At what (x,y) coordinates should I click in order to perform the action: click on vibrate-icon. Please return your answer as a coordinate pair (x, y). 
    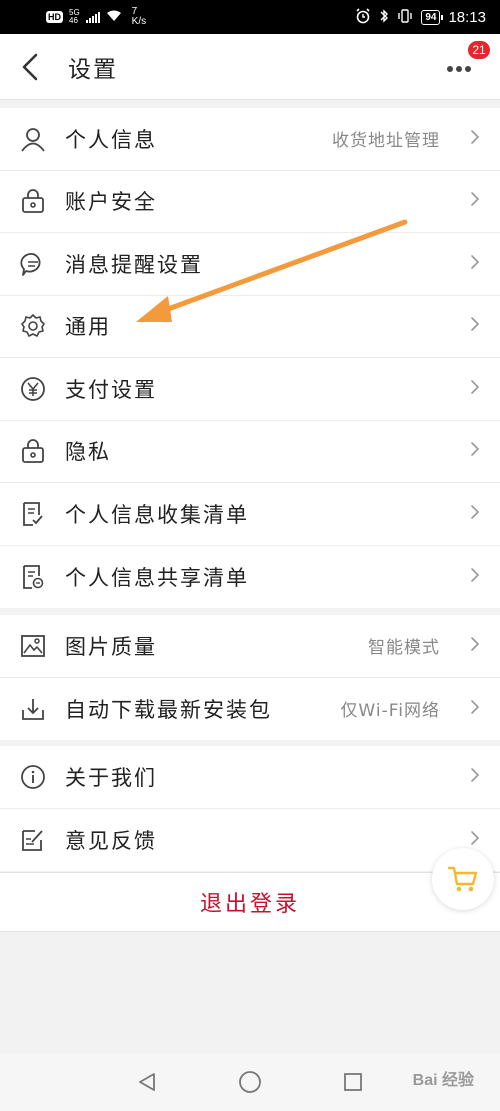
    Looking at the image, I should click on (405, 17).